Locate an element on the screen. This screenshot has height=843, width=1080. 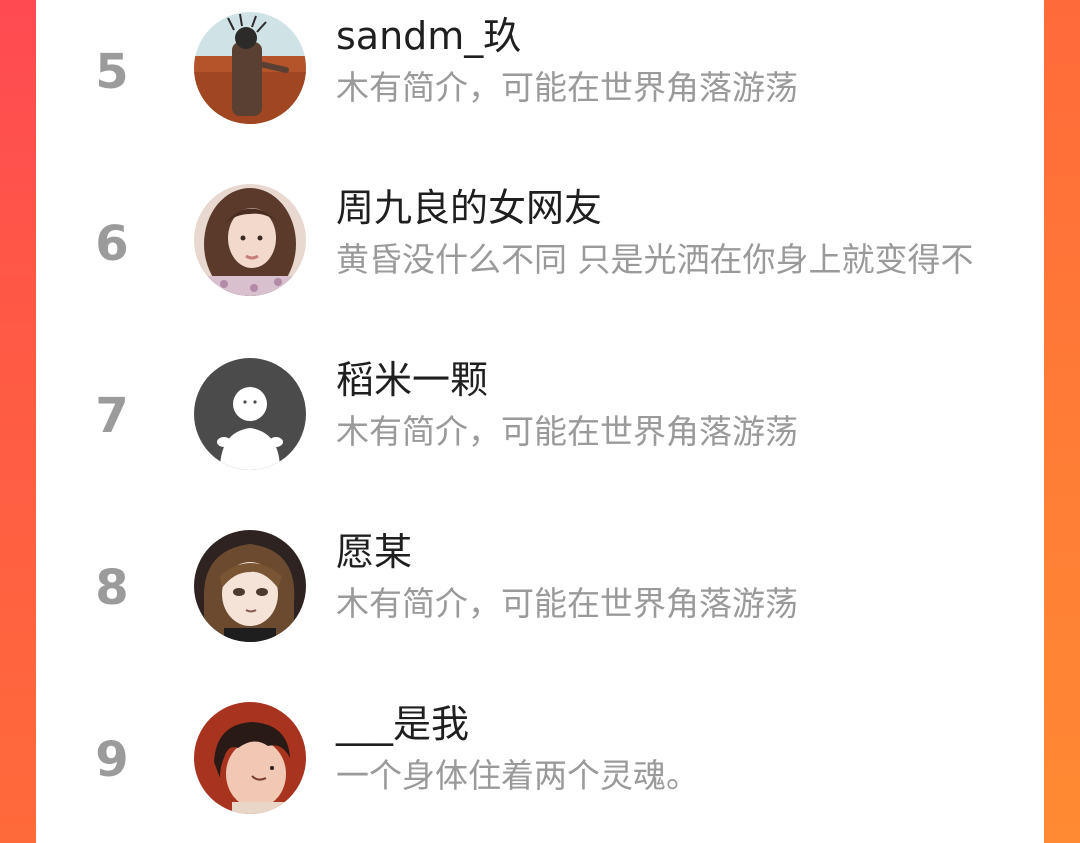
user-name: 稻米一颗 is located at coordinates (412, 380).